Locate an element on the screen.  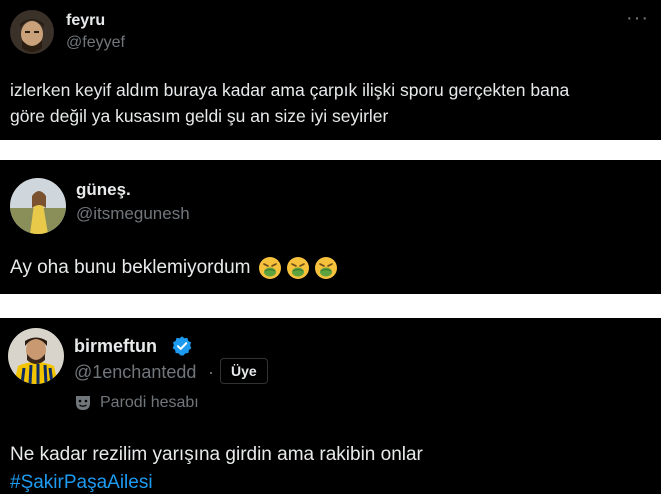
more-horizontal-icon: ··· is located at coordinates (637, 18).